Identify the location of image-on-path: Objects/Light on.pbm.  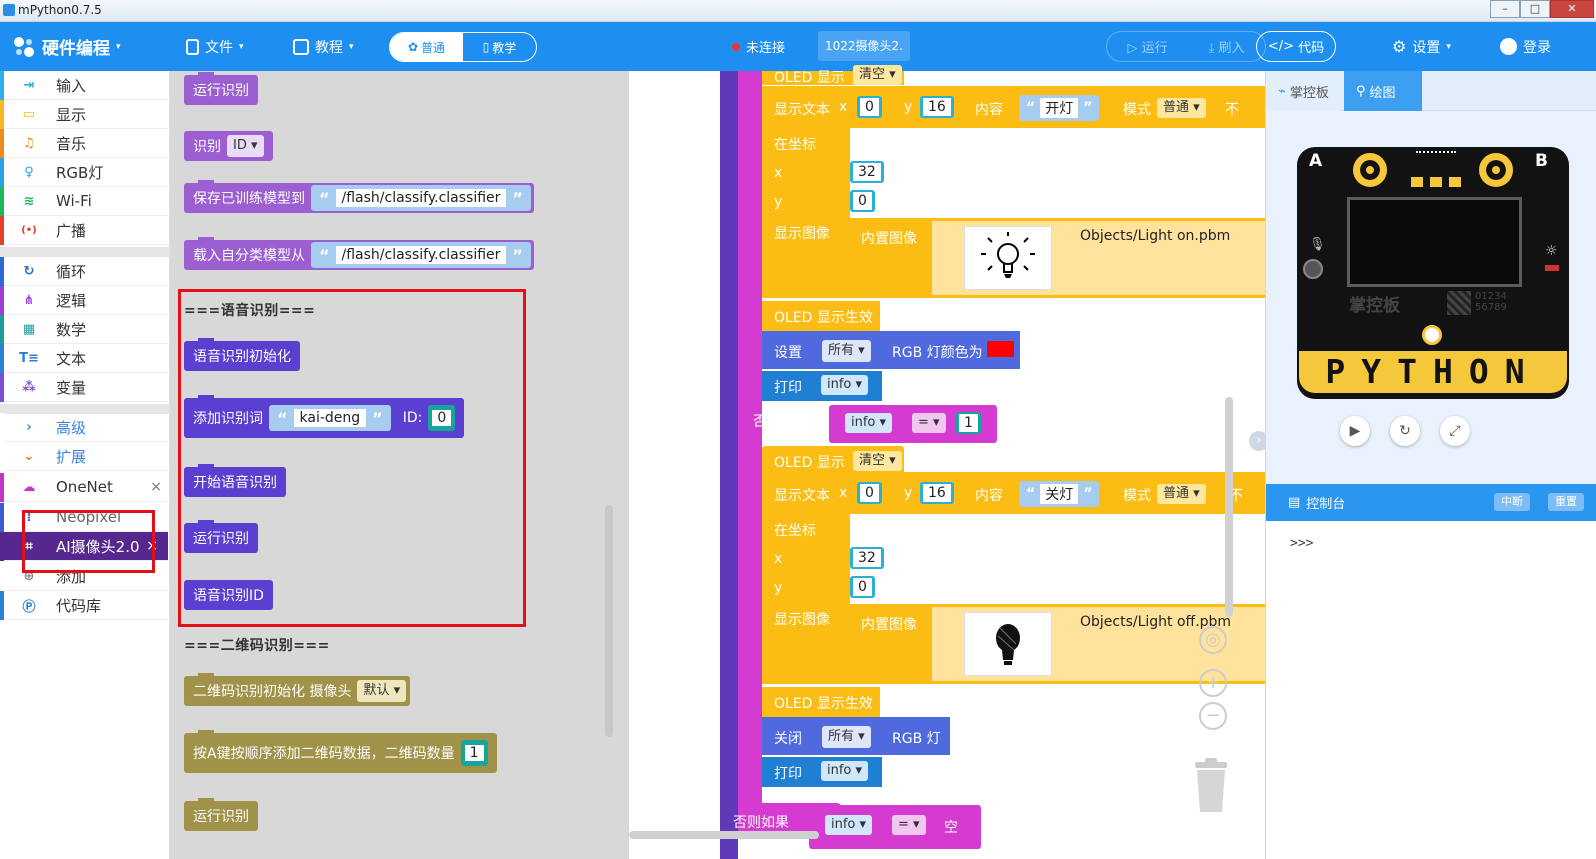
(1155, 236).